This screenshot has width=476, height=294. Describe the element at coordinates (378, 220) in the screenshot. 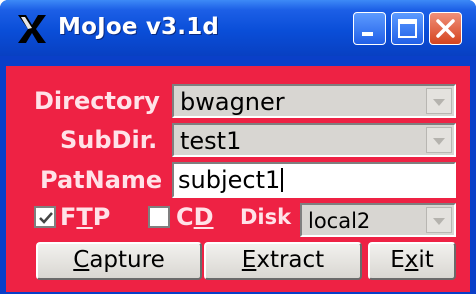

I see `disk-combo: local2` at that location.